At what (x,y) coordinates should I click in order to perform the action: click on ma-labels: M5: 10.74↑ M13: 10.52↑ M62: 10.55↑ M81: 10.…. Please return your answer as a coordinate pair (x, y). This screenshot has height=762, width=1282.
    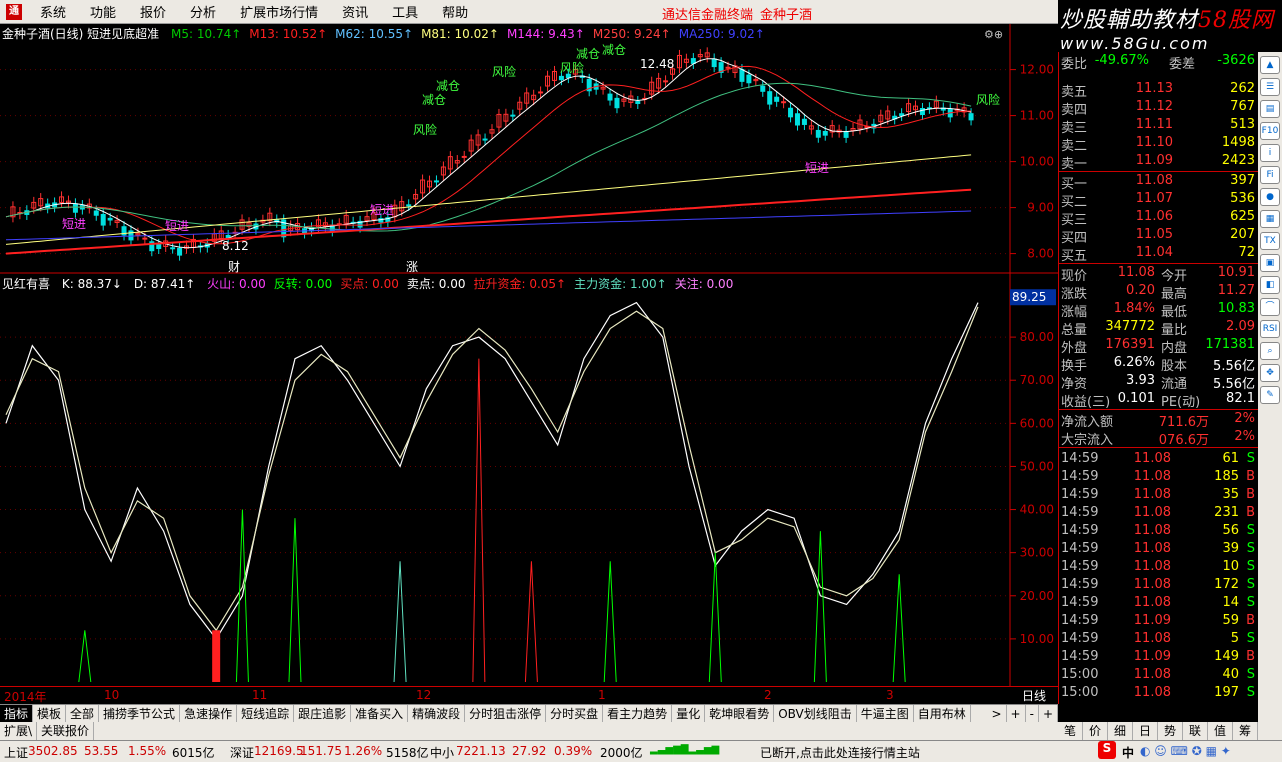
    Looking at the image, I should click on (472, 34).